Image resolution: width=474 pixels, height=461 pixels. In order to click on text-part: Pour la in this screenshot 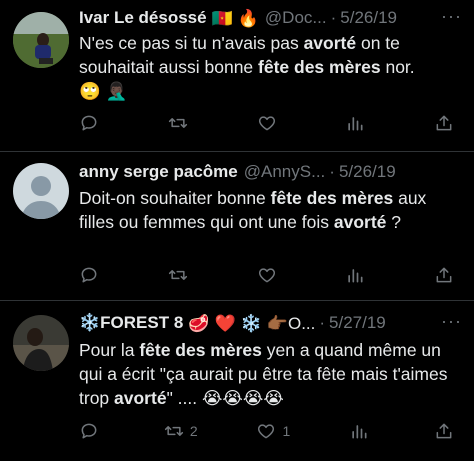, I will do `click(109, 350)`.